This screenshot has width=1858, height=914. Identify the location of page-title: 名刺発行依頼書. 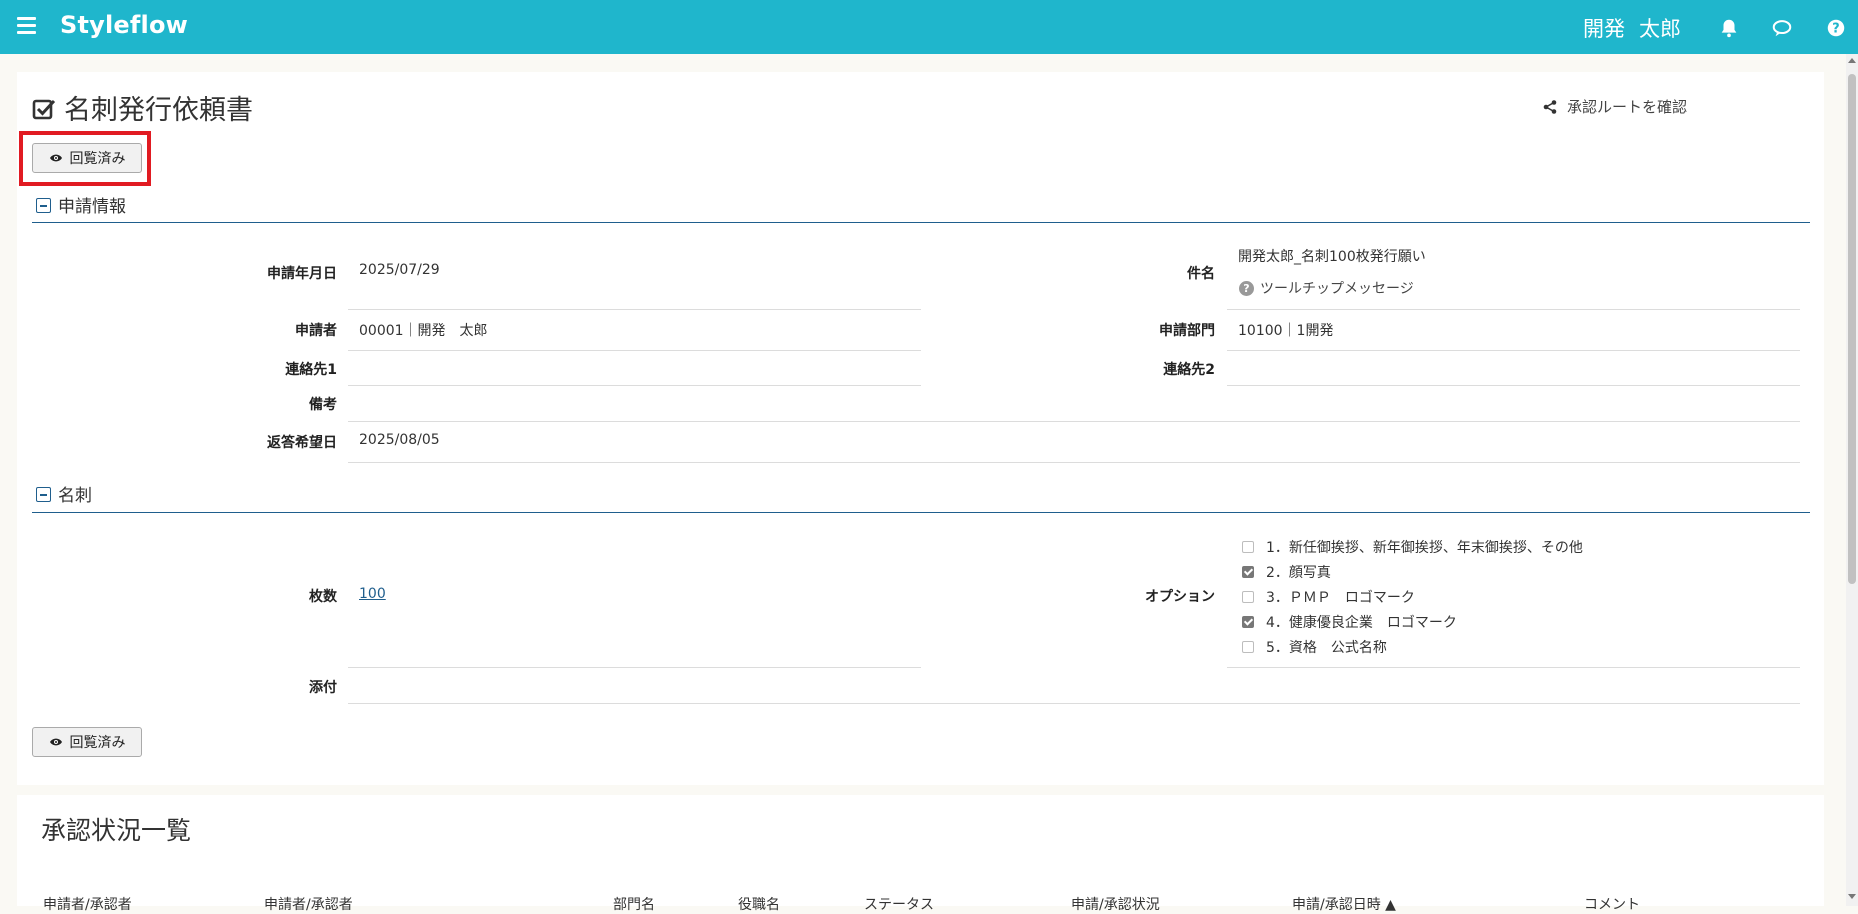
(142, 107).